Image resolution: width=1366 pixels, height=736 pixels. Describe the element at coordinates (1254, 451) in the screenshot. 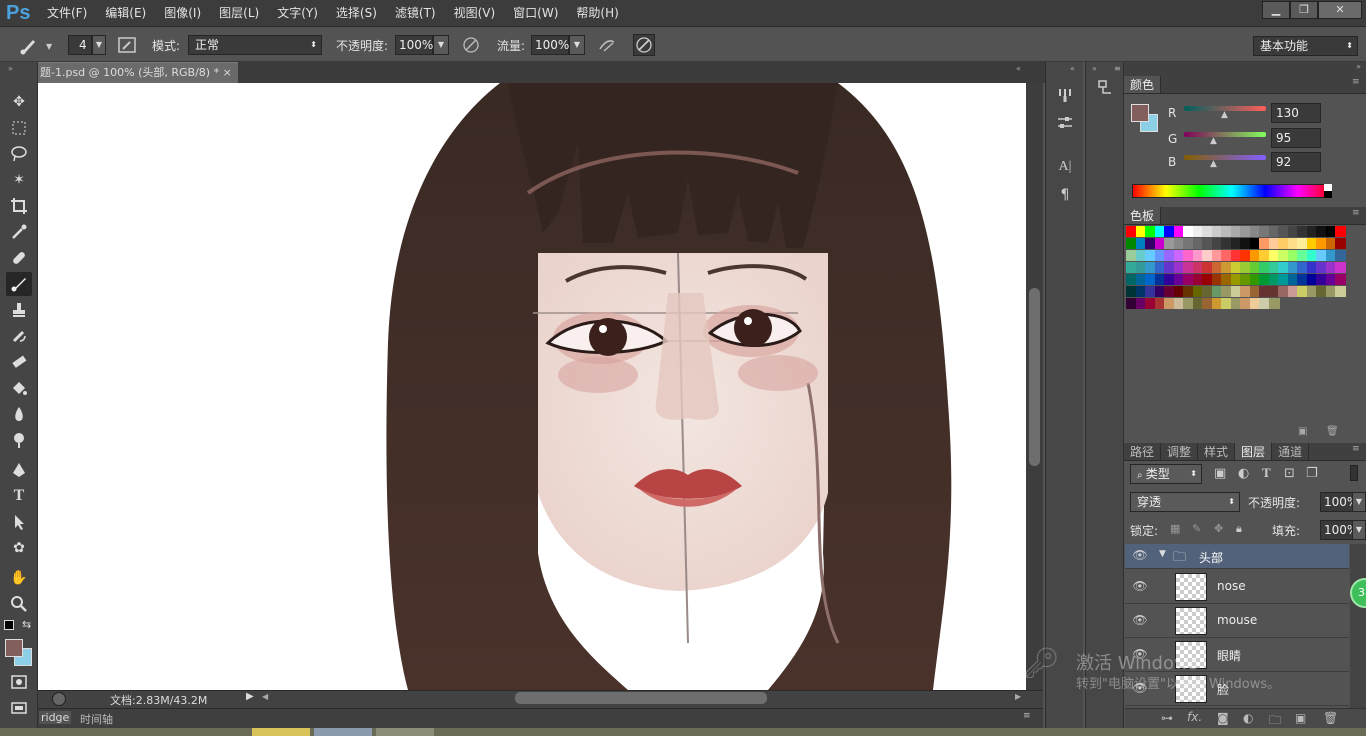

I see `tab-layers: 图层` at that location.